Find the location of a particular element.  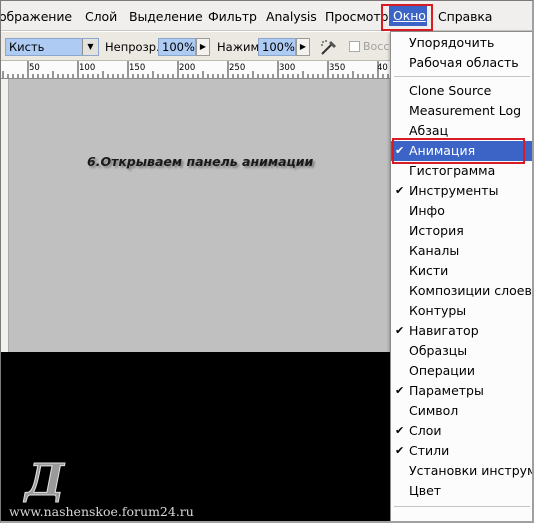

menu-item: Контуры is located at coordinates (461, 311).